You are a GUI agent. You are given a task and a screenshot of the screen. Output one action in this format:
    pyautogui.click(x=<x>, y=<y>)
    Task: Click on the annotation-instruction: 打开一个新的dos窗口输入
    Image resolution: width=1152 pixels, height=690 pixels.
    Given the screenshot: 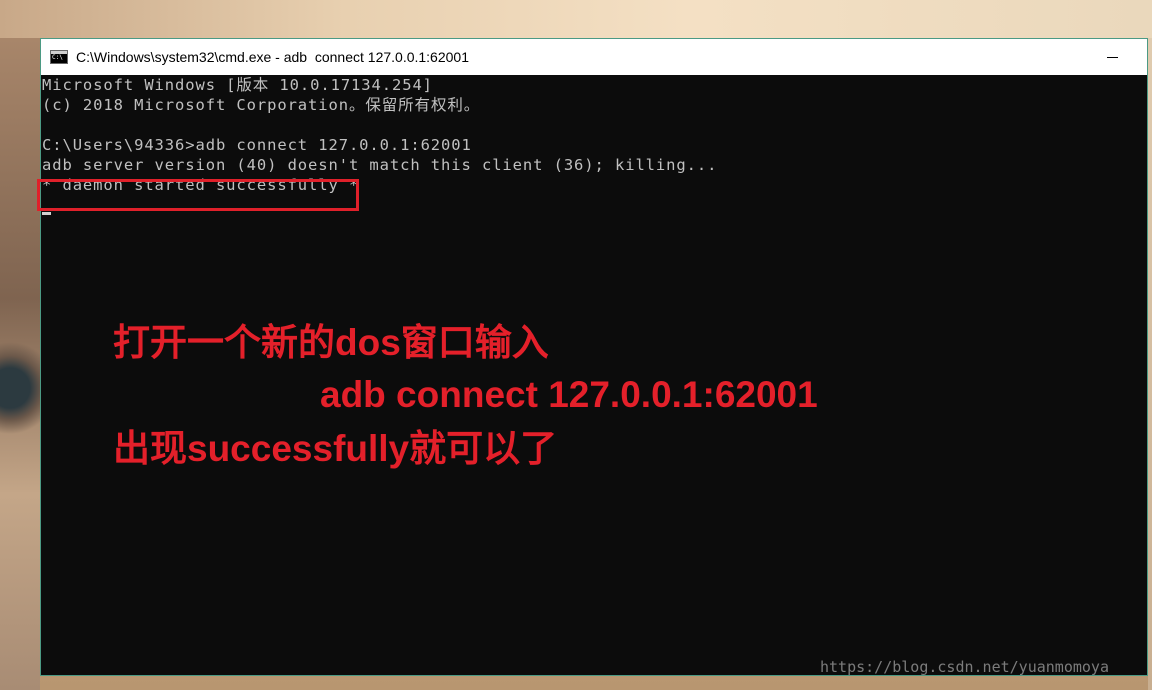 What is the action you would take?
    pyautogui.click(x=331, y=342)
    